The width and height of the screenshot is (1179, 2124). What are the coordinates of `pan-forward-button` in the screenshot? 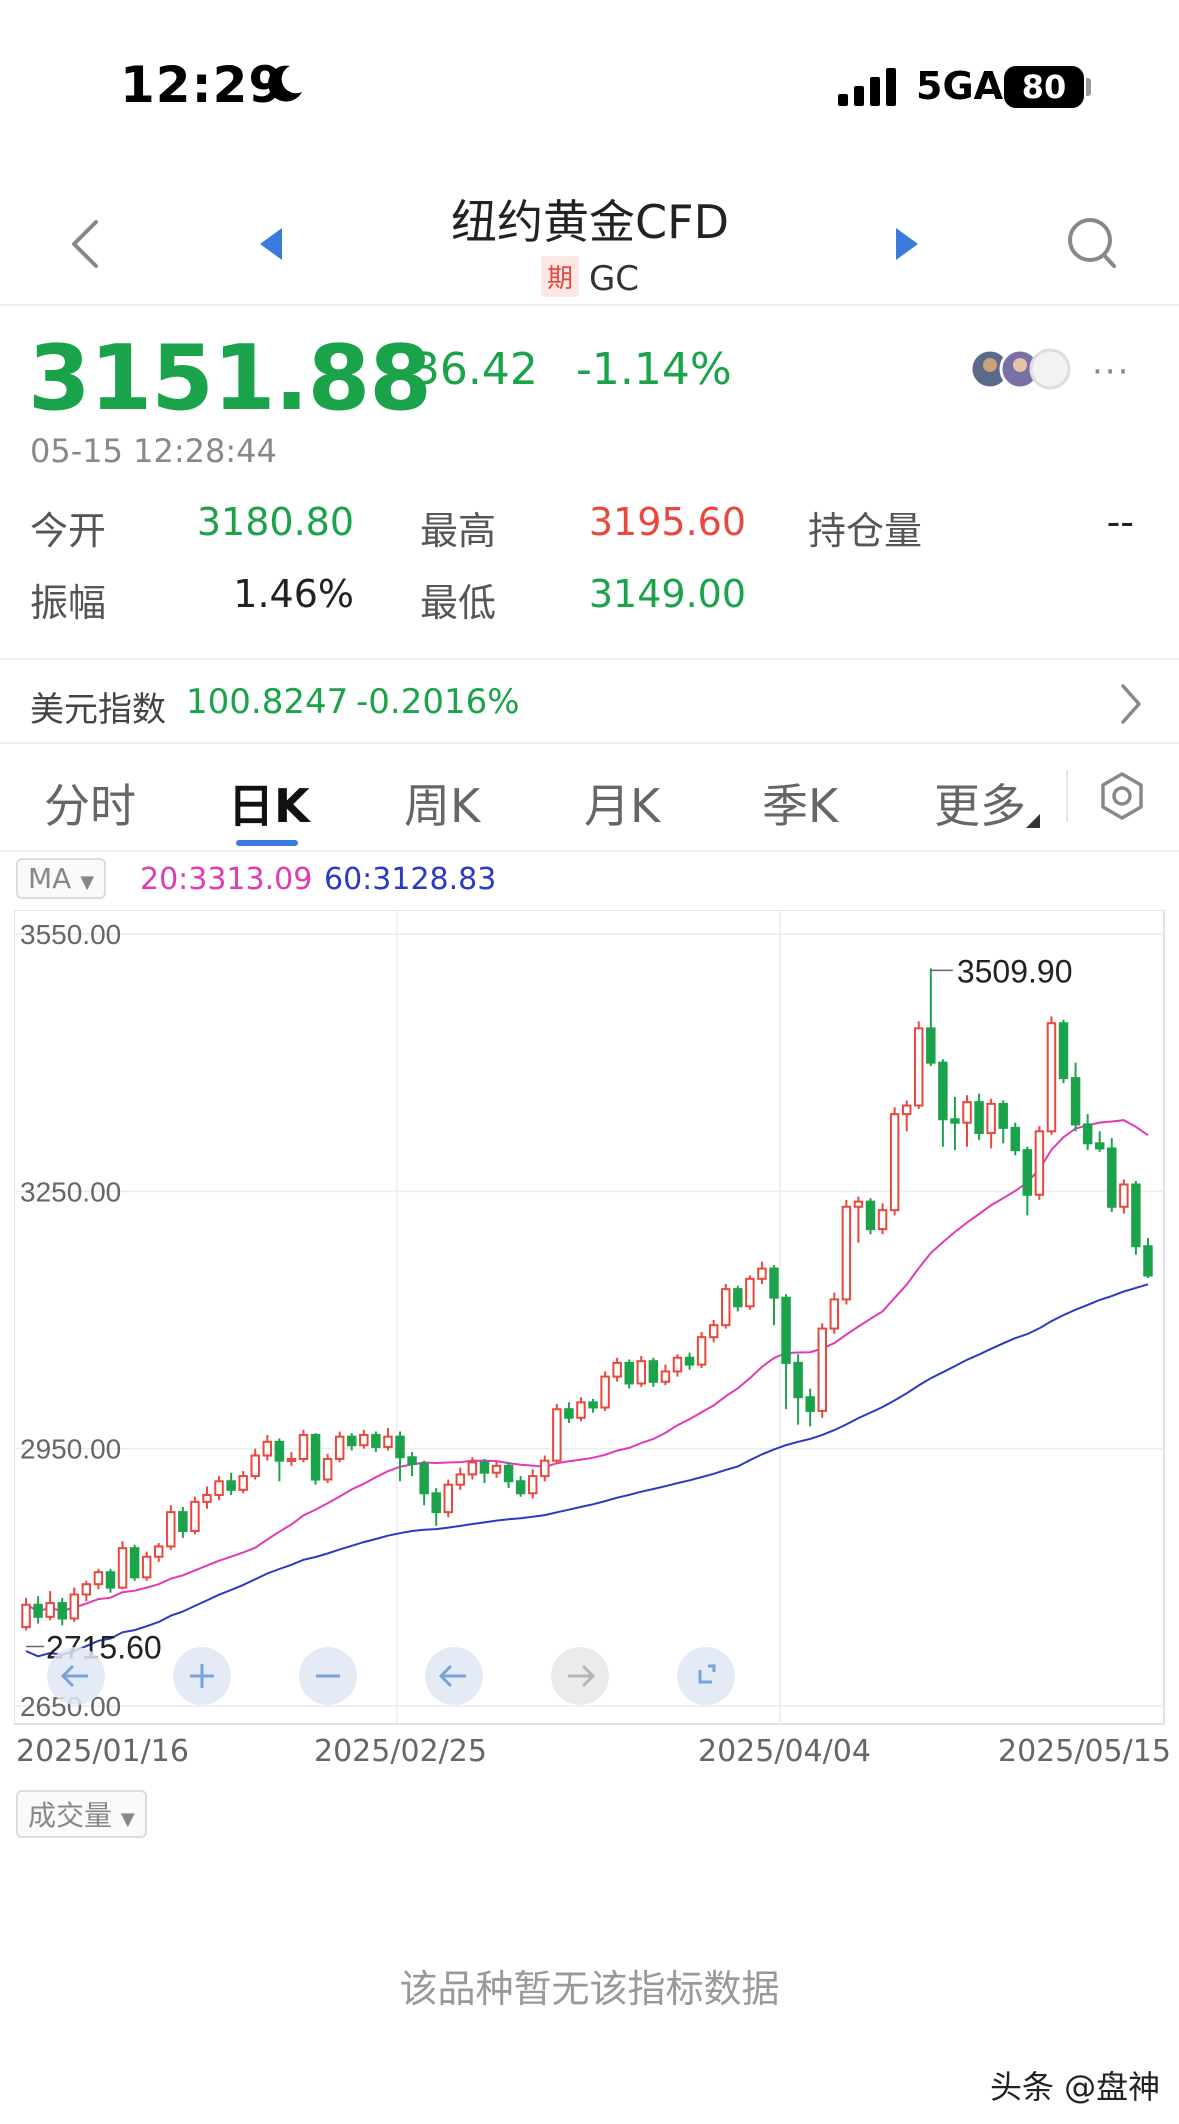 It's located at (580, 1676).